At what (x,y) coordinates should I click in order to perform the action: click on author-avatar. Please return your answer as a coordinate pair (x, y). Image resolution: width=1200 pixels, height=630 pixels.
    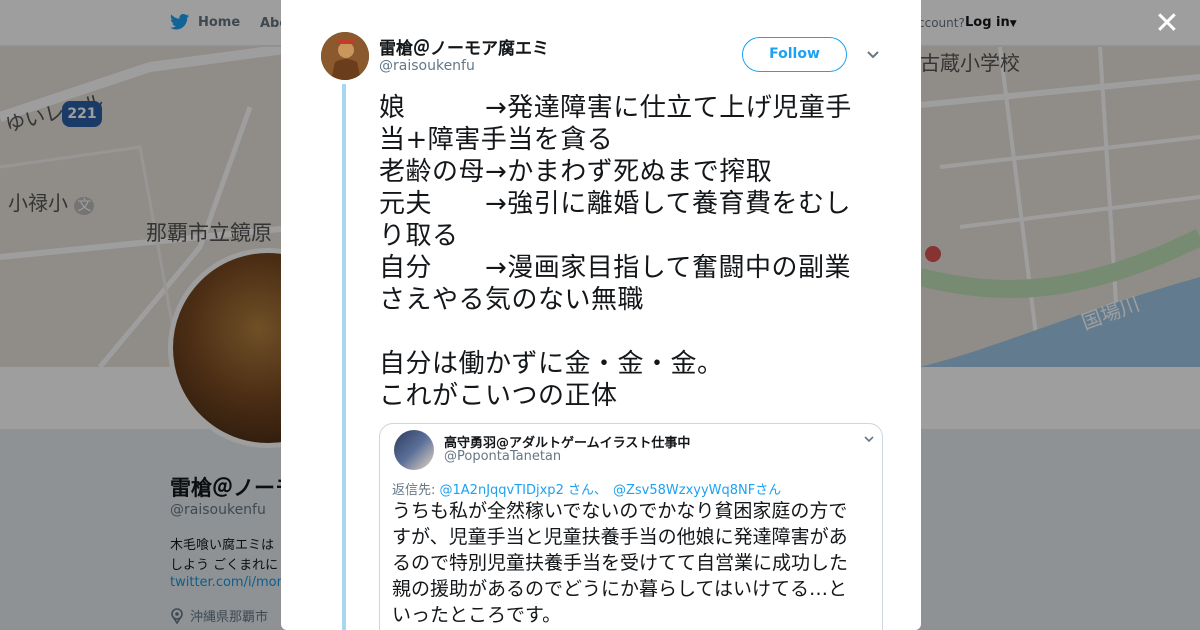
    Looking at the image, I should click on (345, 56).